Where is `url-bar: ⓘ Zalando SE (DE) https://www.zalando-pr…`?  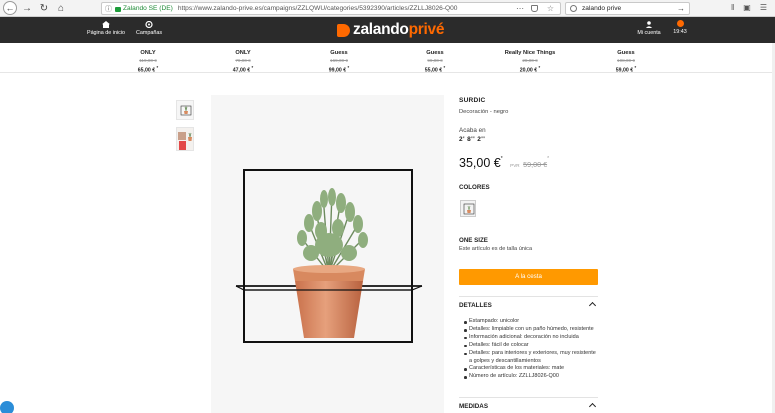
url-bar: ⓘ Zalando SE (DE) https://www.zalando-pr… is located at coordinates (331, 8).